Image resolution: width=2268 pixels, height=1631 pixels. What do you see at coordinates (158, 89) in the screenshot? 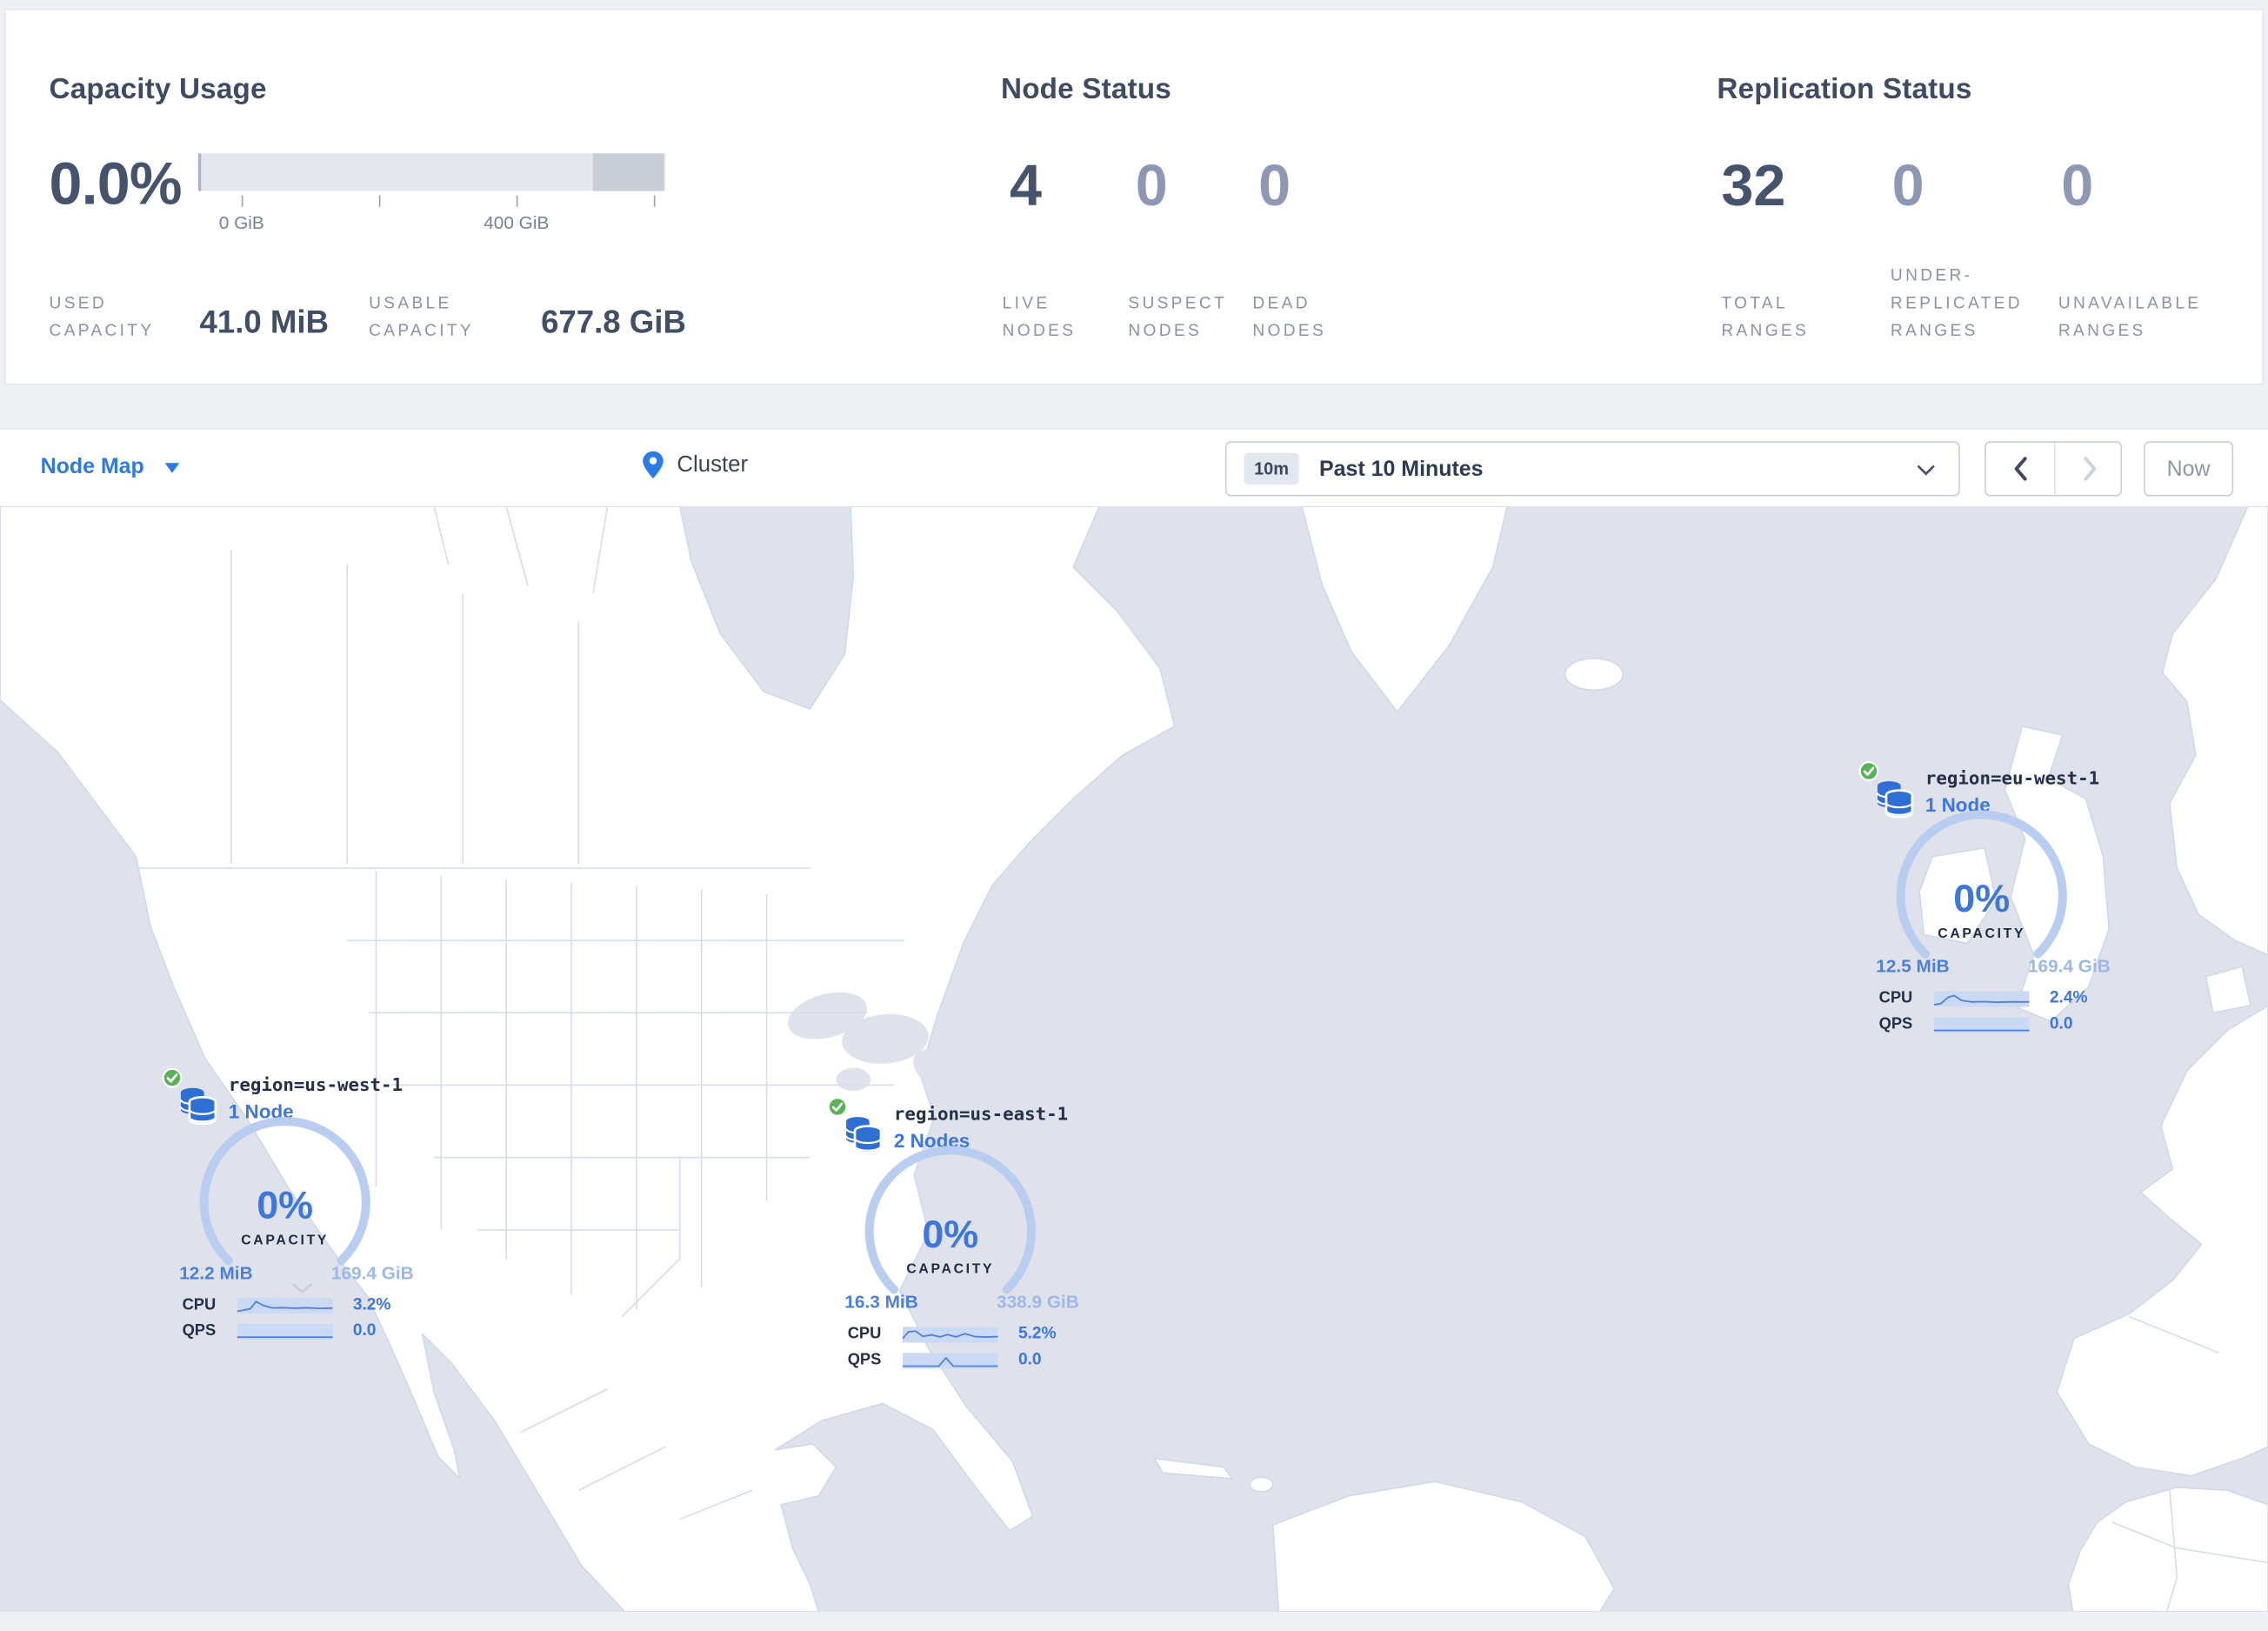
I see `capacity-usage-title: Capacity Usage` at bounding box center [158, 89].